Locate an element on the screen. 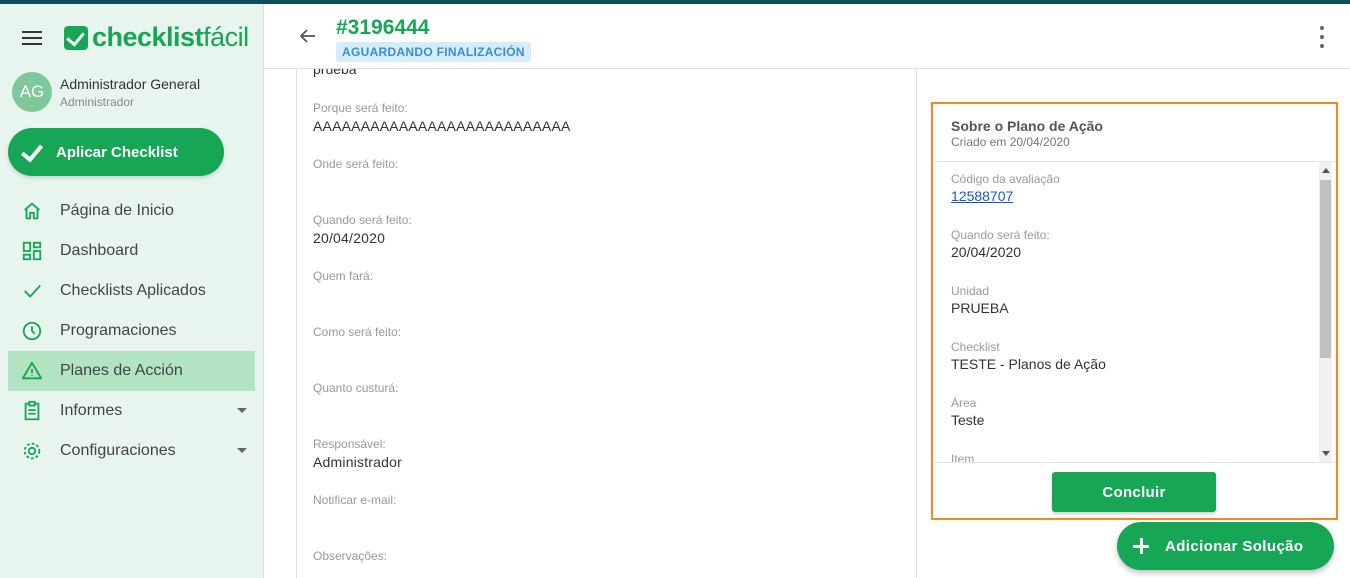 The image size is (1350, 578). report-icon is located at coordinates (32, 411).